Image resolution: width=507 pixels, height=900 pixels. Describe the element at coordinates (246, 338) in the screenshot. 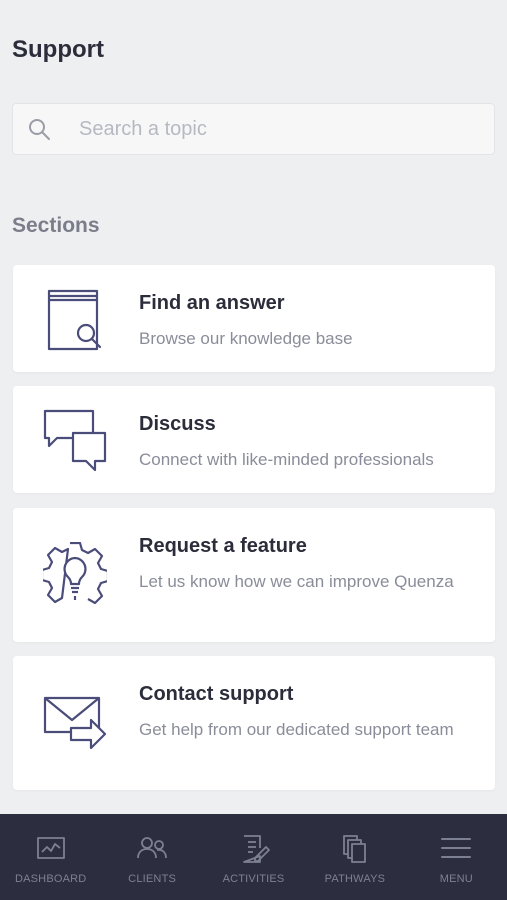

I see `card-description: Browse our knowledge base` at that location.